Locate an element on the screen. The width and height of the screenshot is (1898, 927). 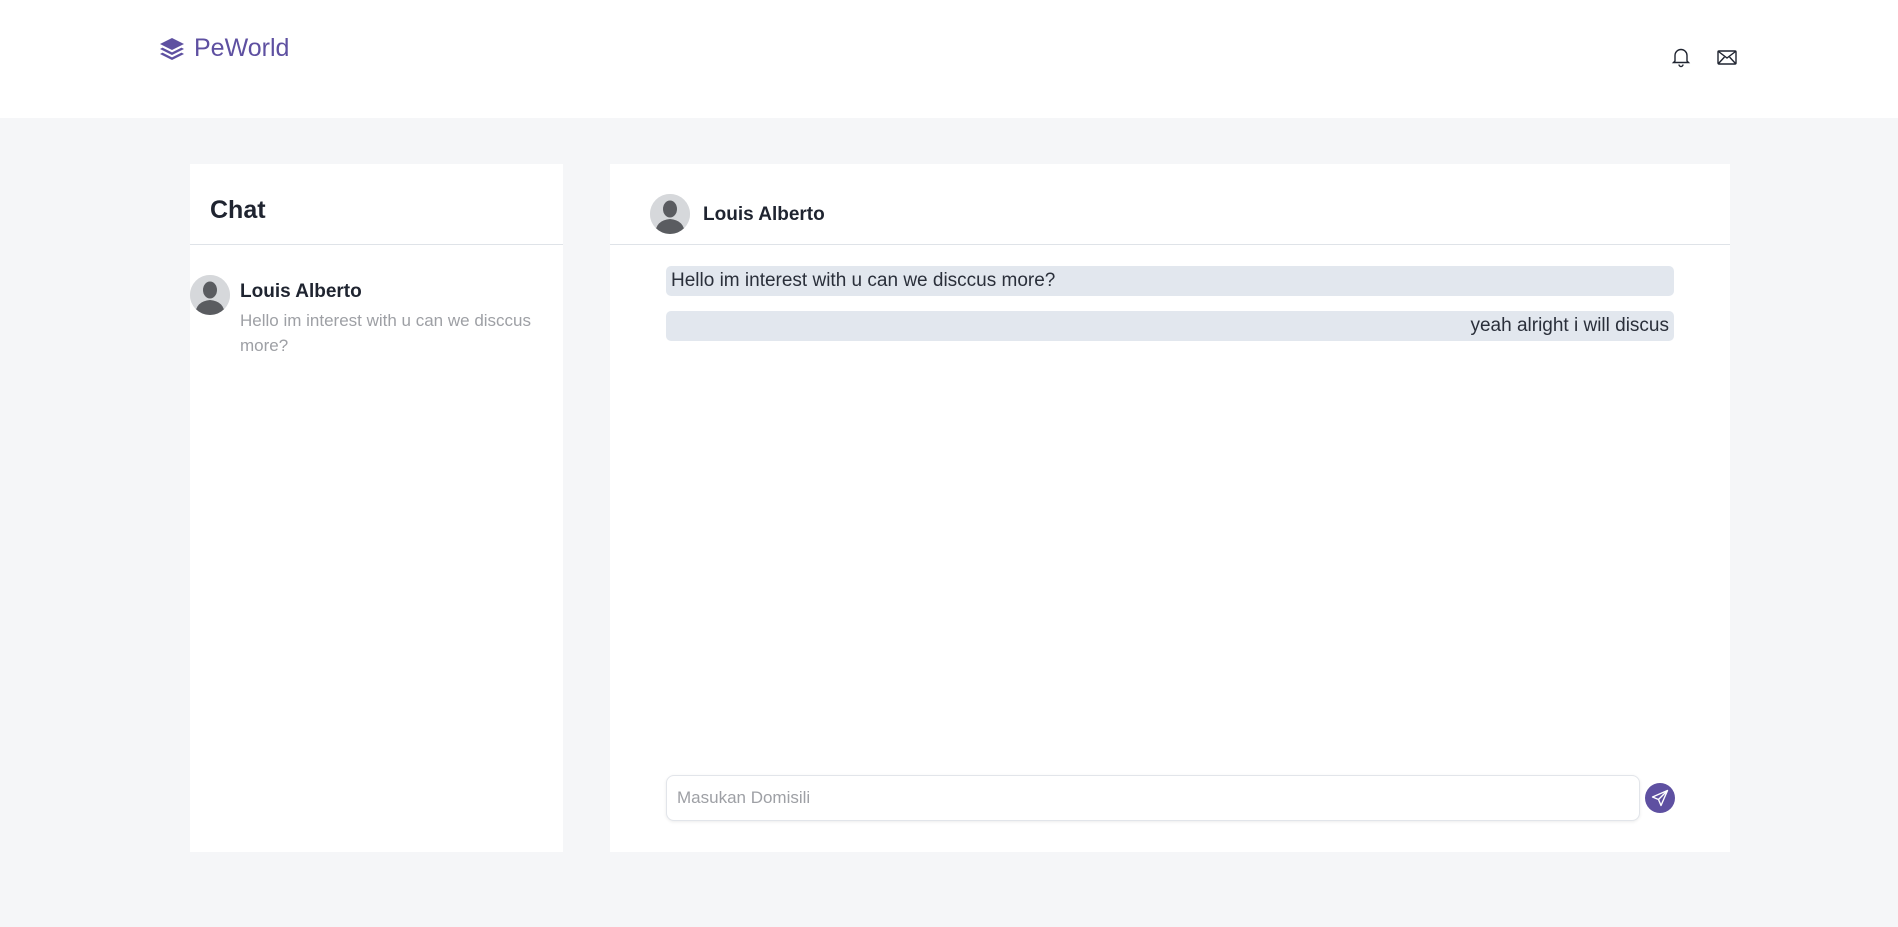
message-composer is located at coordinates (1170, 799).